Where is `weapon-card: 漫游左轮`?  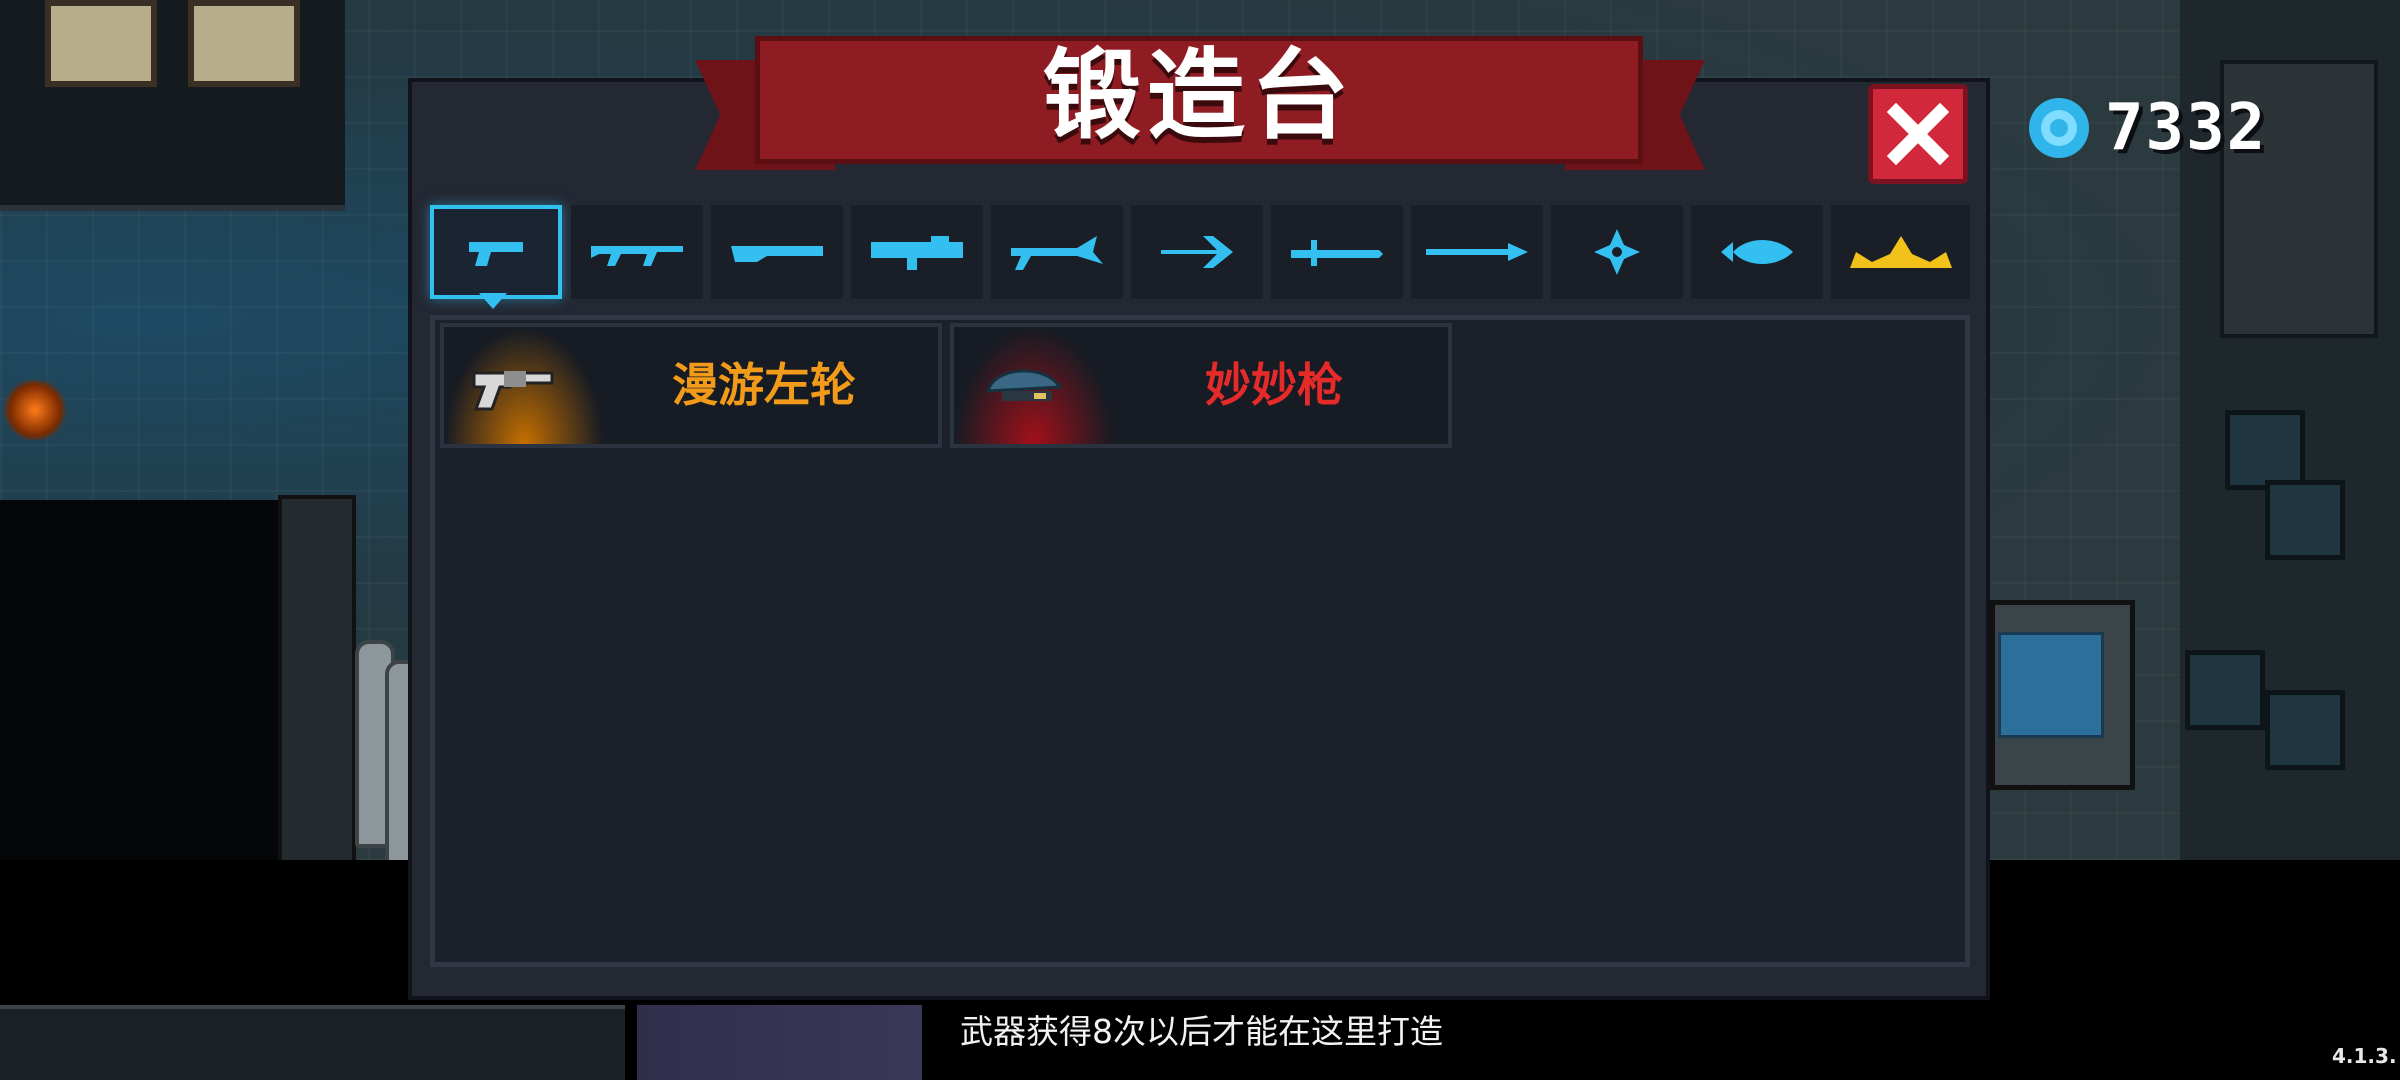
weapon-card: 漫游左轮 is located at coordinates (691, 385).